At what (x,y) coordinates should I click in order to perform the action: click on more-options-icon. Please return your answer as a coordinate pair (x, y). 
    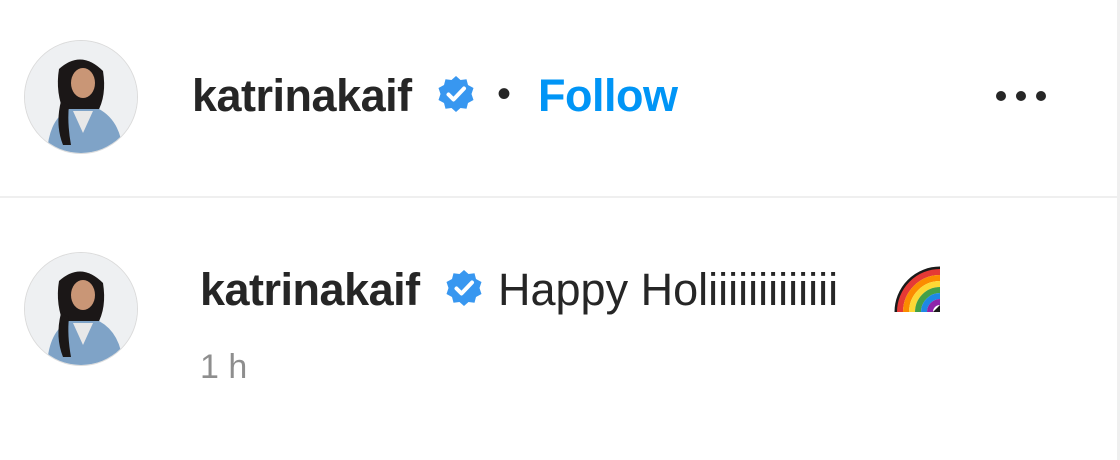
    Looking at the image, I should click on (1025, 95).